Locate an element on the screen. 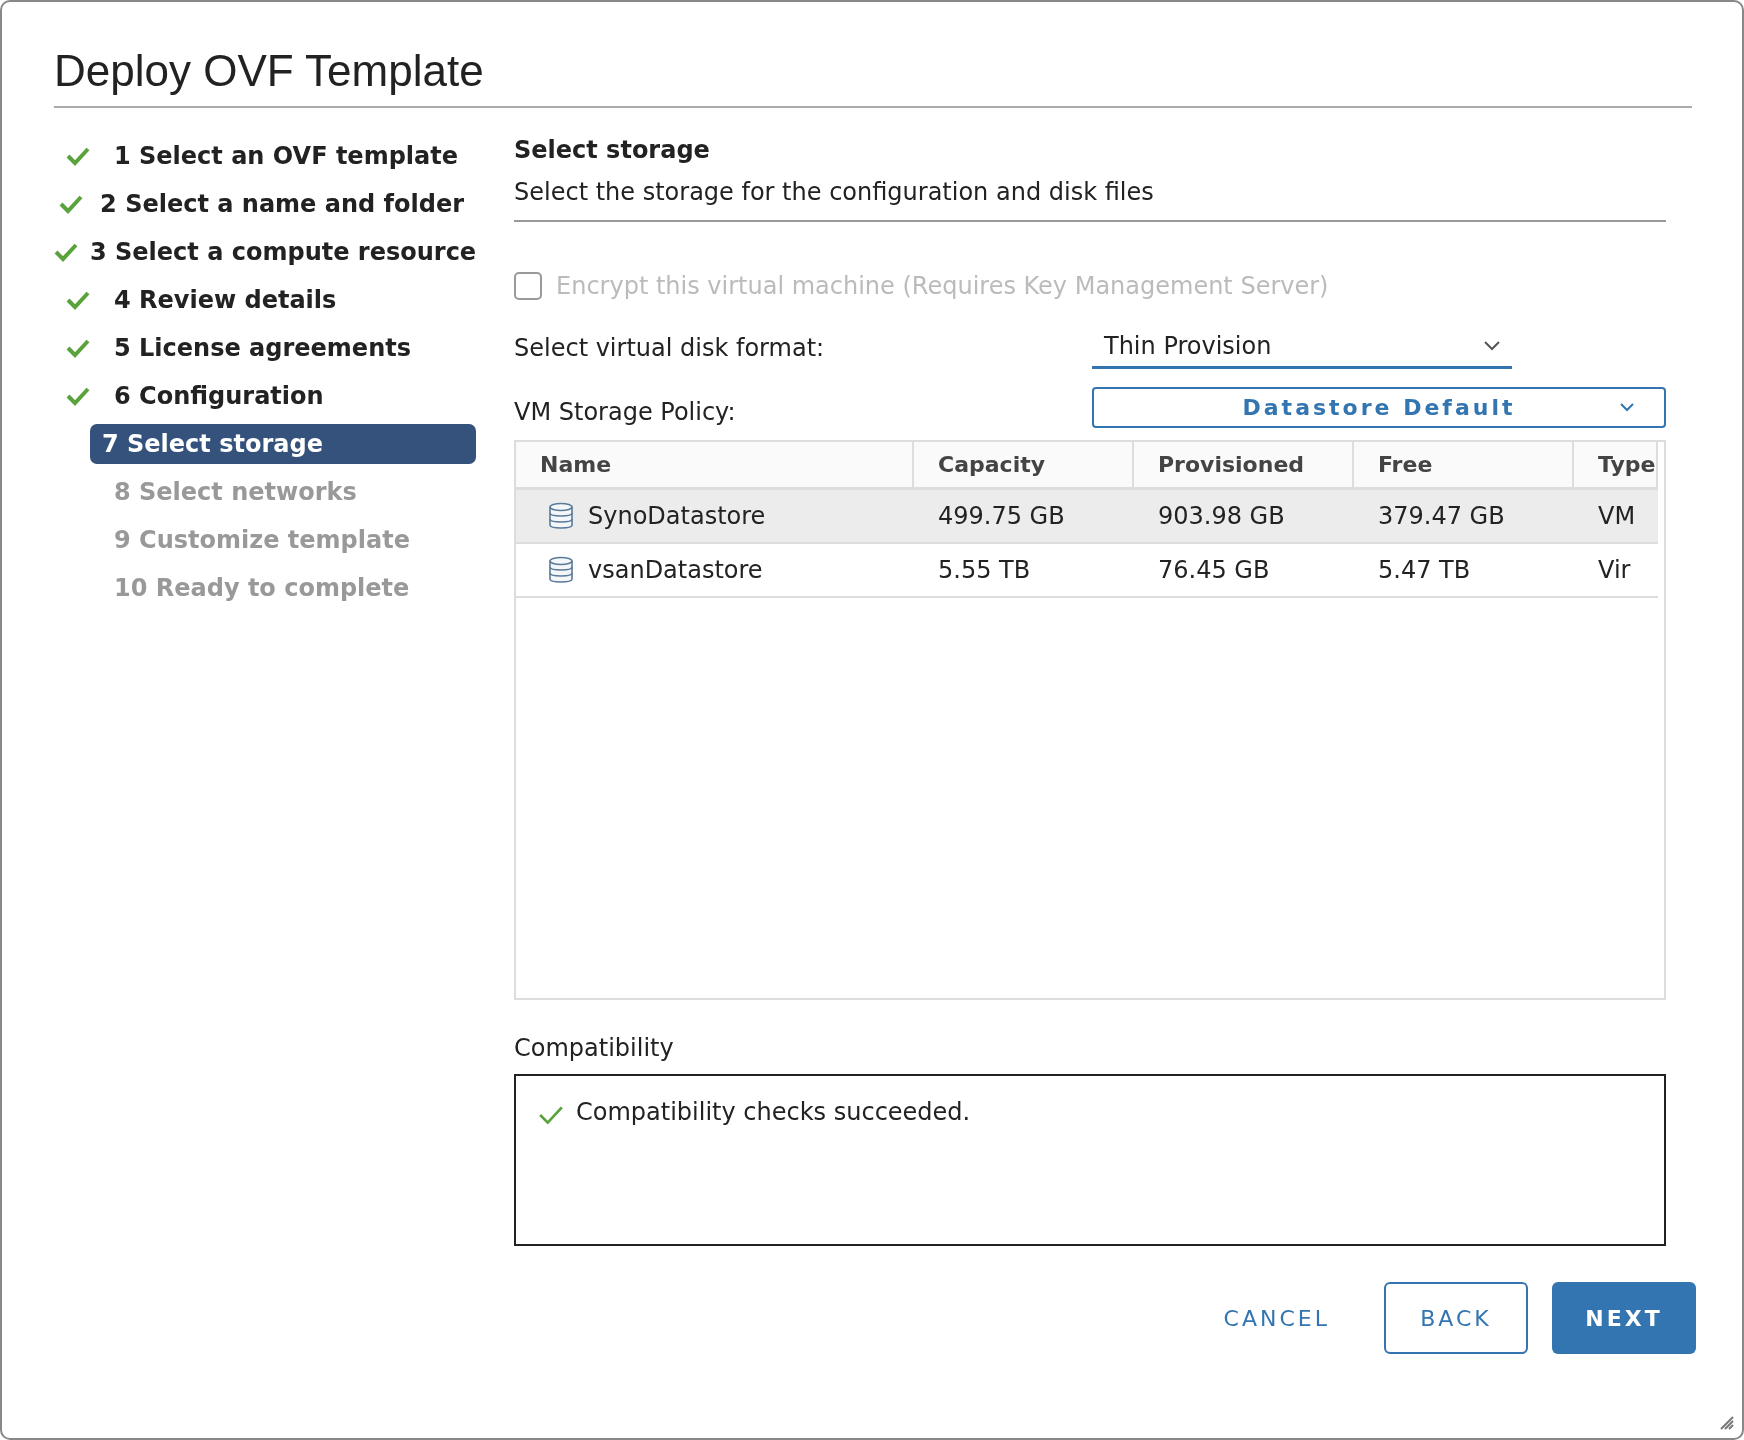 Image resolution: width=1744 pixels, height=1440 pixels. wizard-step: 1 Select an OVF template is located at coordinates (286, 156).